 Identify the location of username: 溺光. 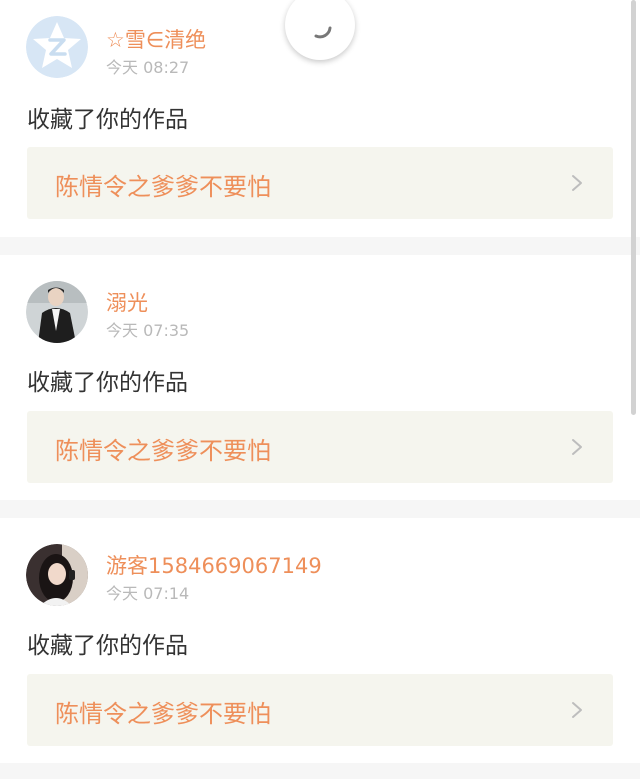
(127, 302).